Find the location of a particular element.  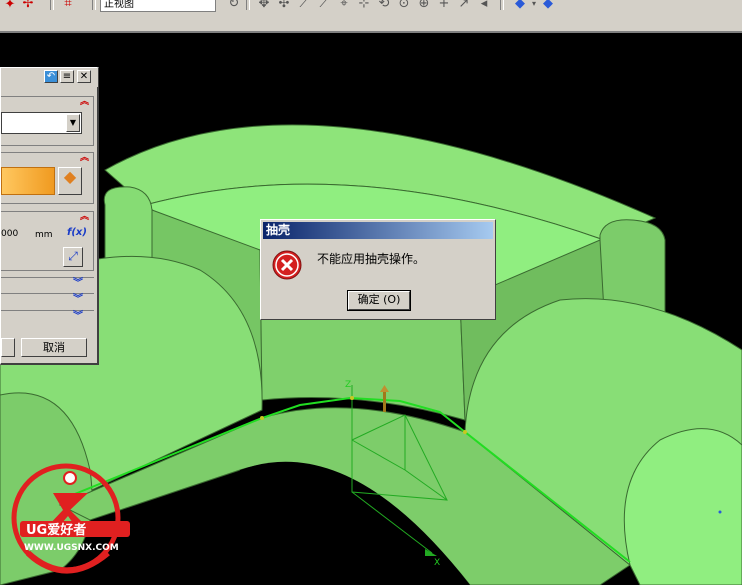

error-message: 不能应用抽壳操作。 is located at coordinates (371, 259).